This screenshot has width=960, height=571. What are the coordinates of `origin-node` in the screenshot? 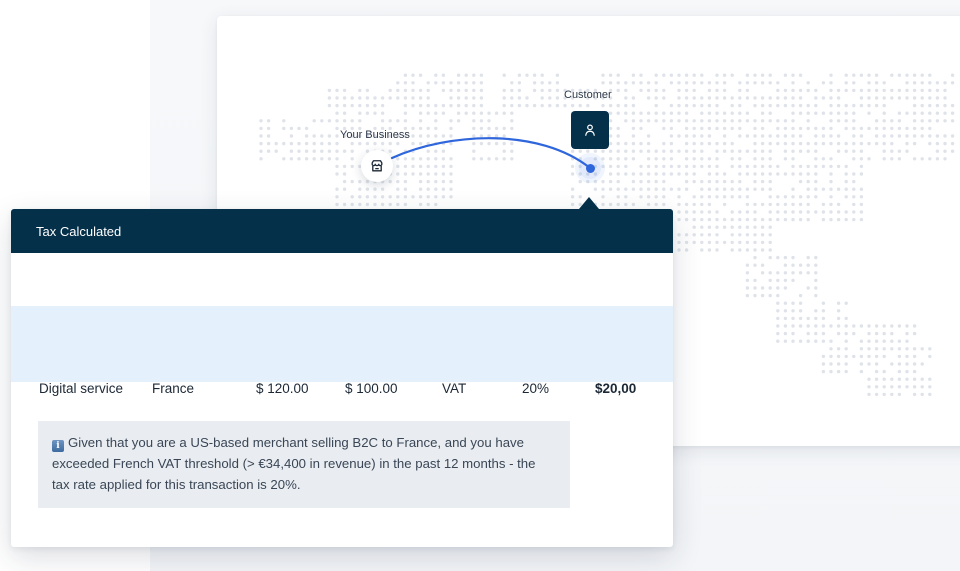 It's located at (377, 166).